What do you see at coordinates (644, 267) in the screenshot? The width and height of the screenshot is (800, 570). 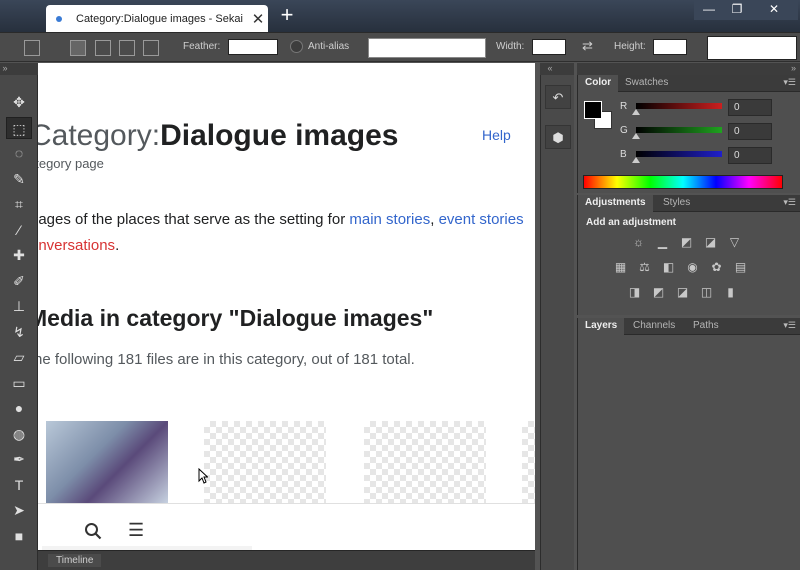 I see `color-balance-icon: ⚖` at bounding box center [644, 267].